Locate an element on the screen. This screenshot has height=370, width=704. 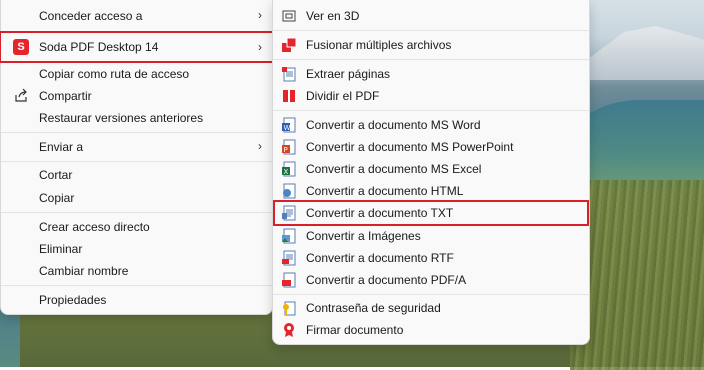
submenu-item-fusionar: Fusionar múltiples archivos is located at coordinates (431, 45).